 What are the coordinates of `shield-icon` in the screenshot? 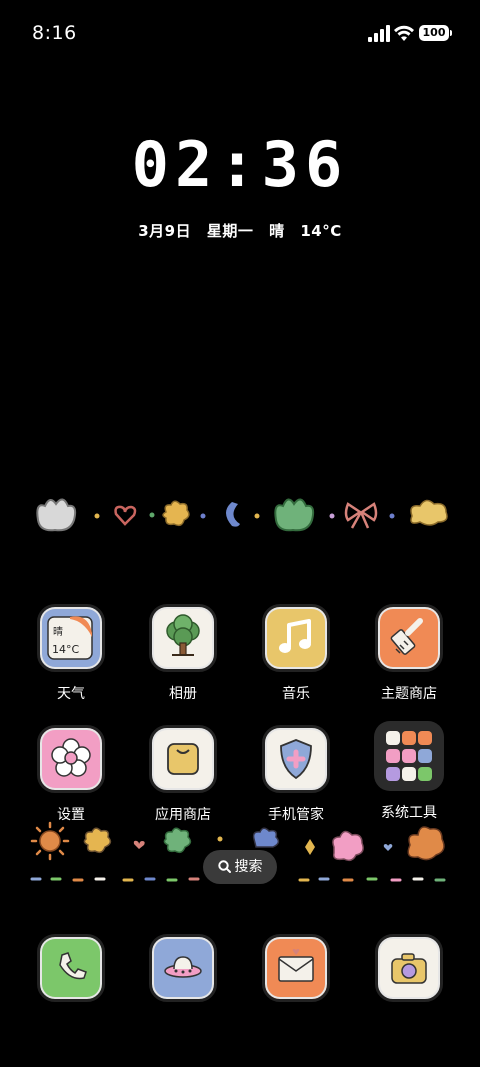 It's located at (296, 759).